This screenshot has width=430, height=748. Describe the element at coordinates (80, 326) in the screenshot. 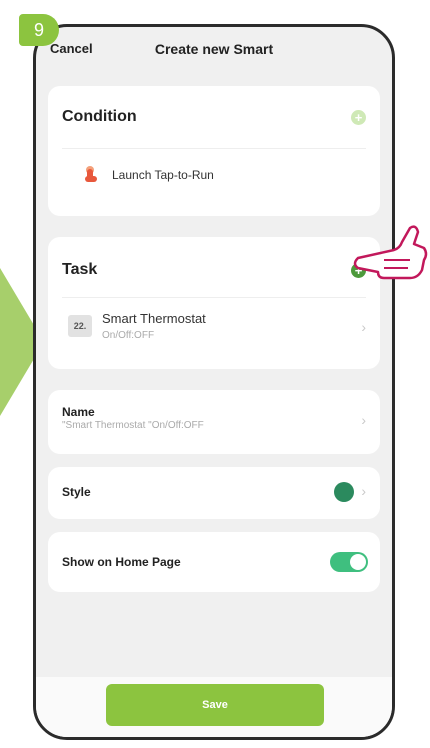

I see `thermostat-icon: 22.` at that location.